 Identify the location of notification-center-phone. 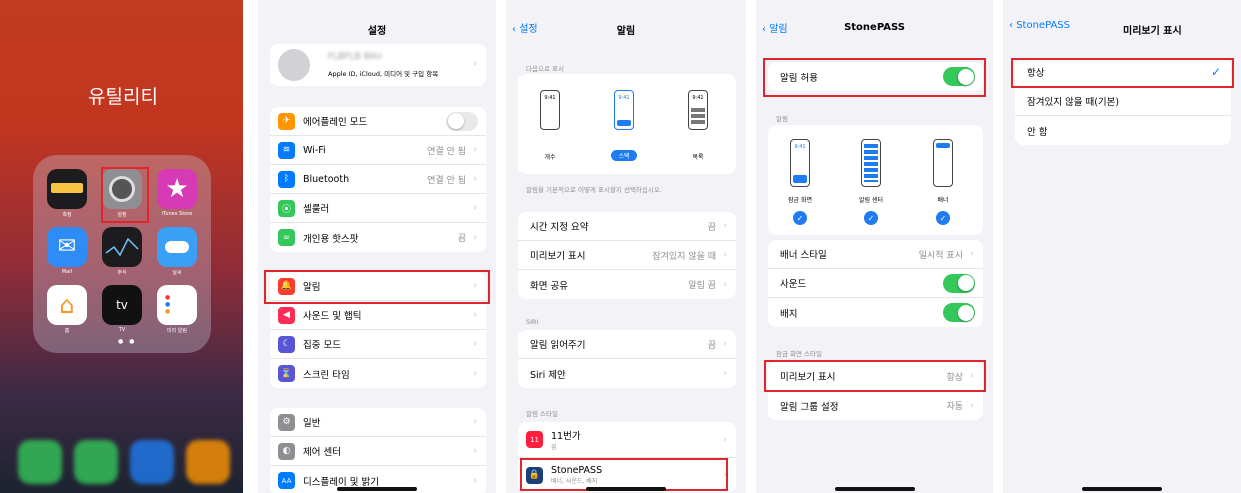
(871, 163).